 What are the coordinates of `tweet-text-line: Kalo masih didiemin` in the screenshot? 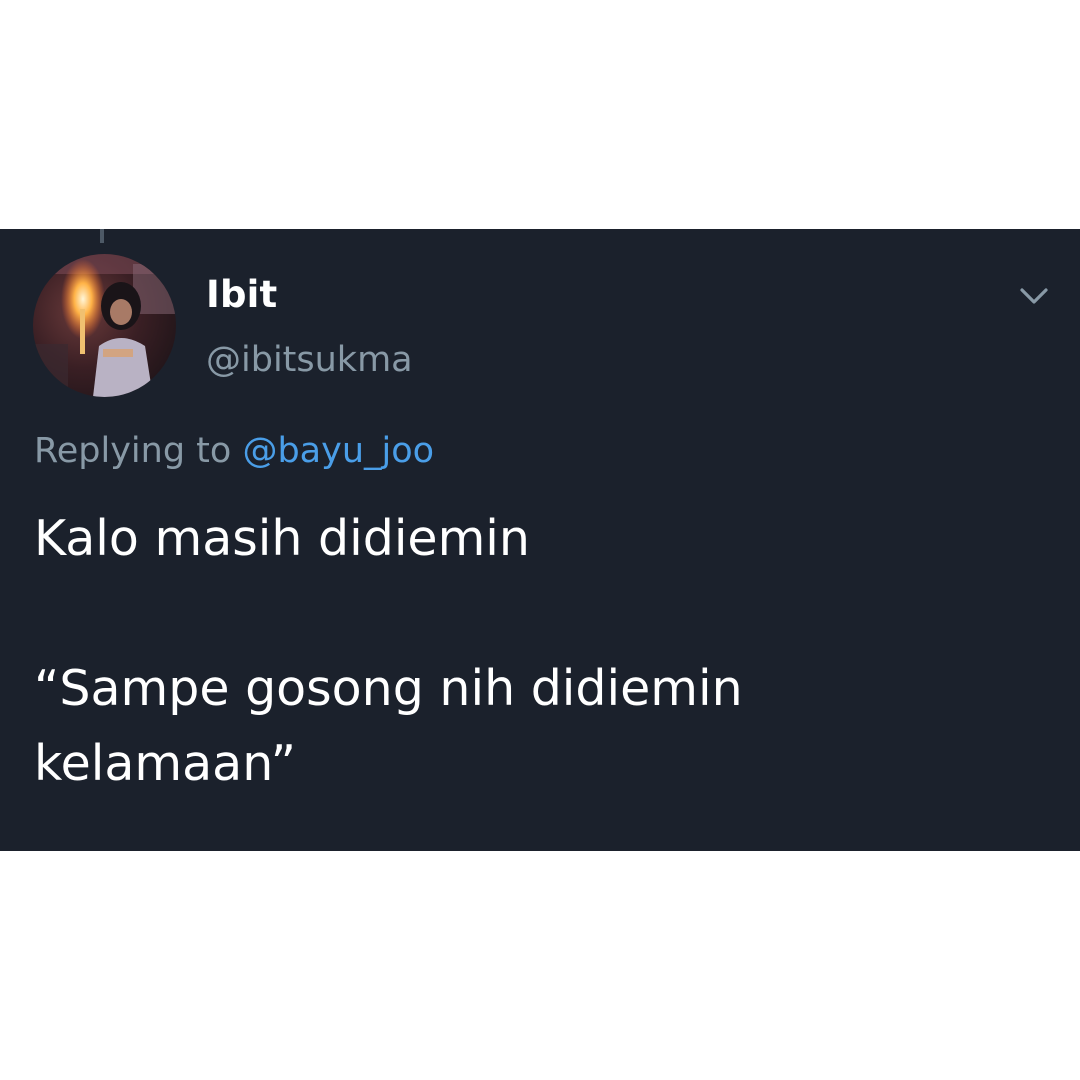 It's located at (282, 538).